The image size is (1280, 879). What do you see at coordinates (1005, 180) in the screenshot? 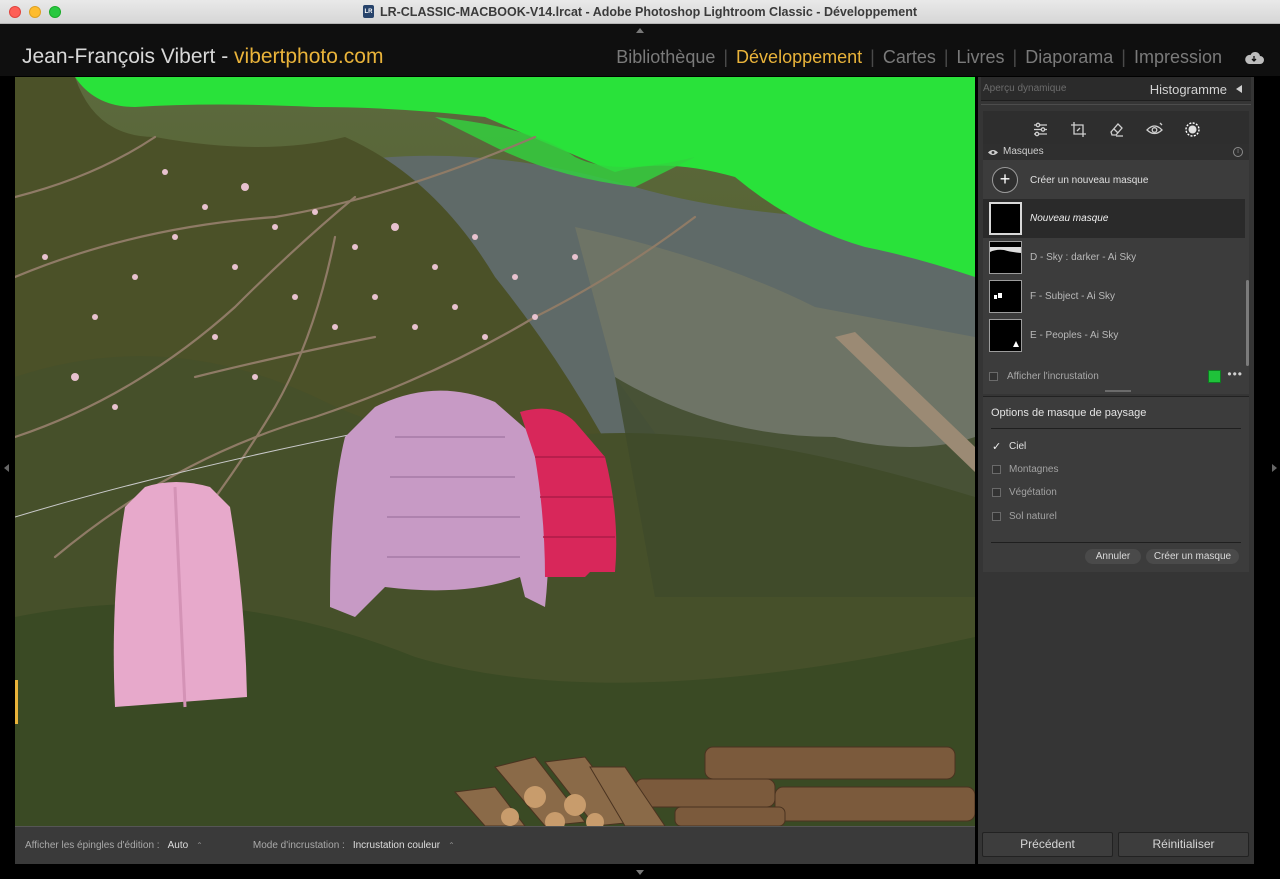
I see `plus-icon: +` at bounding box center [1005, 180].